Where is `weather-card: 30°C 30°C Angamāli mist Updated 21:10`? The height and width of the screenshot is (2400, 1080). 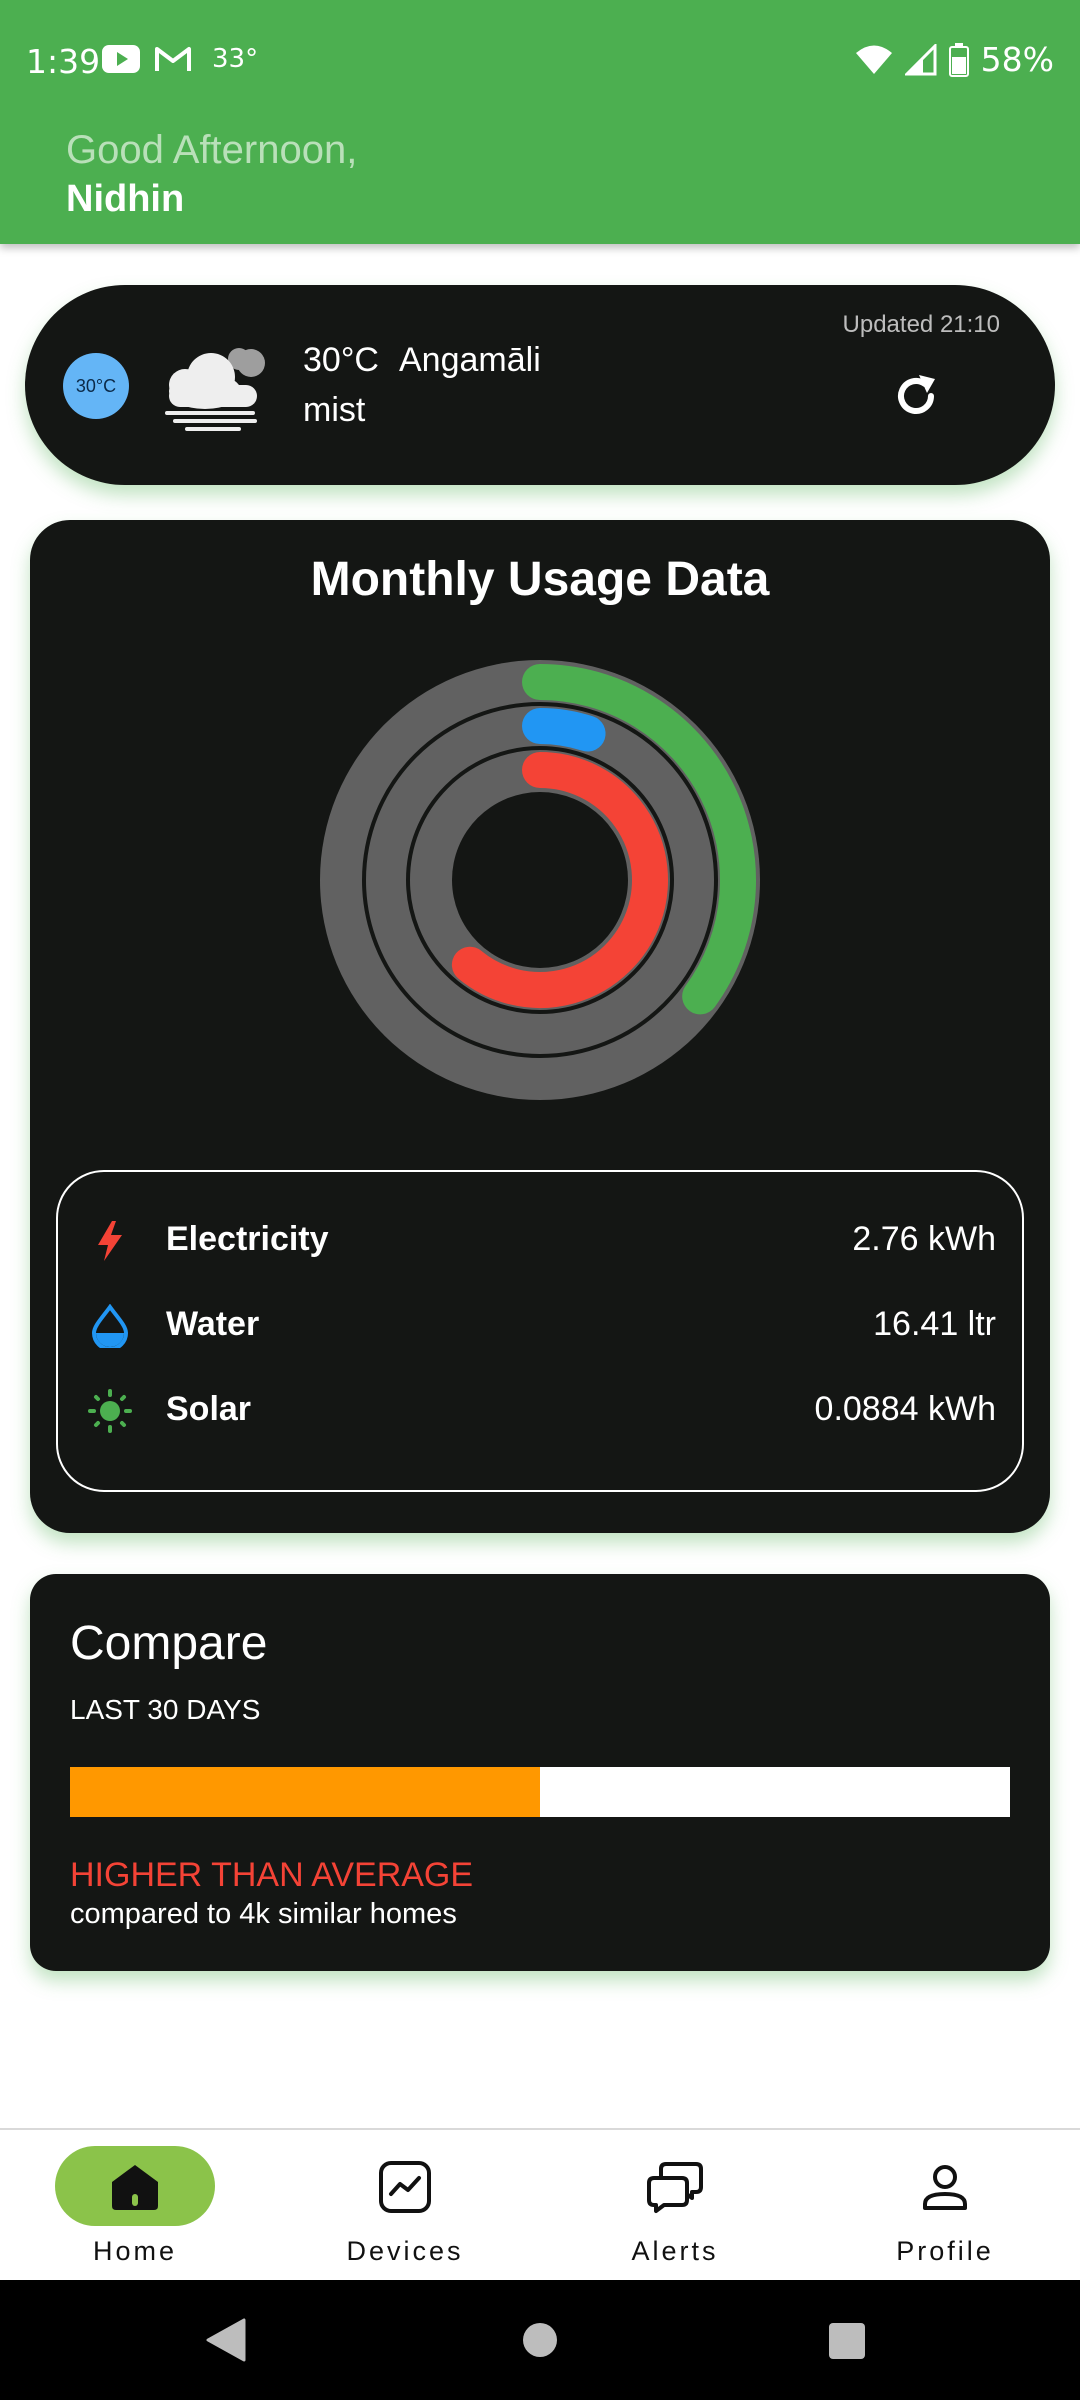 weather-card: 30°C 30°C Angamāli mist Updated 21:10 is located at coordinates (540, 385).